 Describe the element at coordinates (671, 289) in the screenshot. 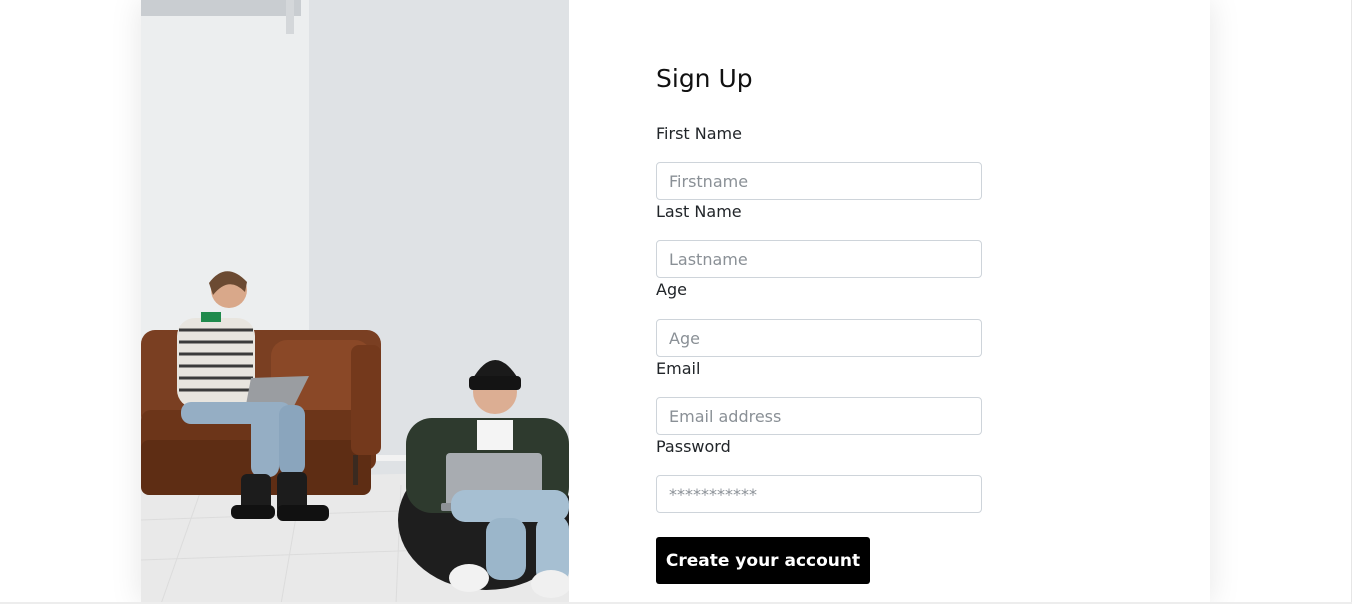

I see `age-label: Age` at that location.